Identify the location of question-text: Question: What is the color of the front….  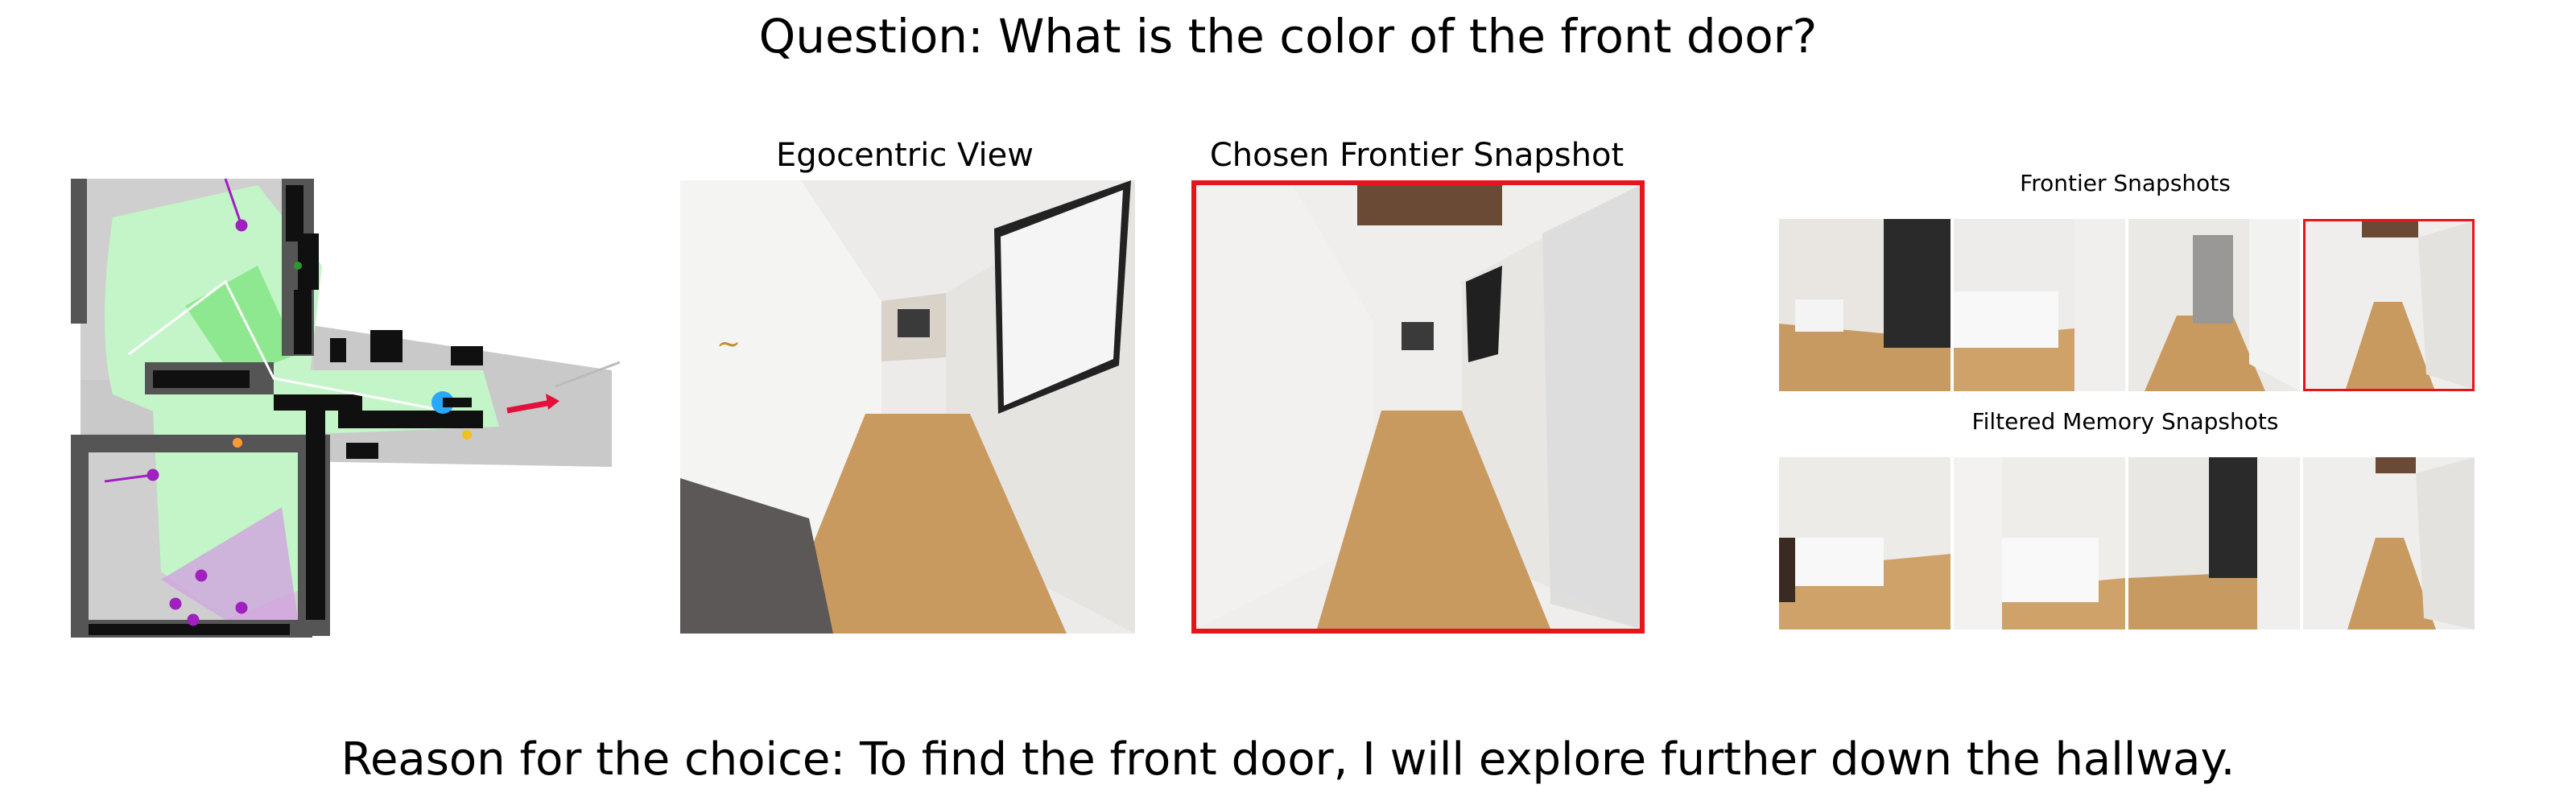
(1288, 36).